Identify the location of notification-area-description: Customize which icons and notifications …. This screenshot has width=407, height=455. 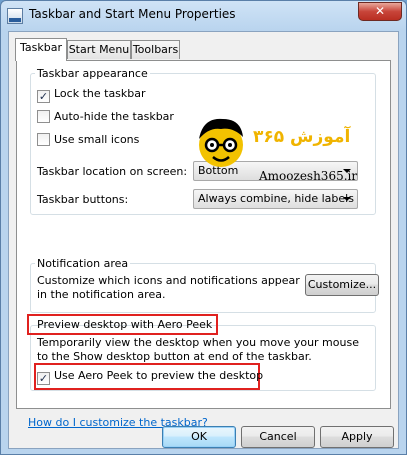
(168, 287).